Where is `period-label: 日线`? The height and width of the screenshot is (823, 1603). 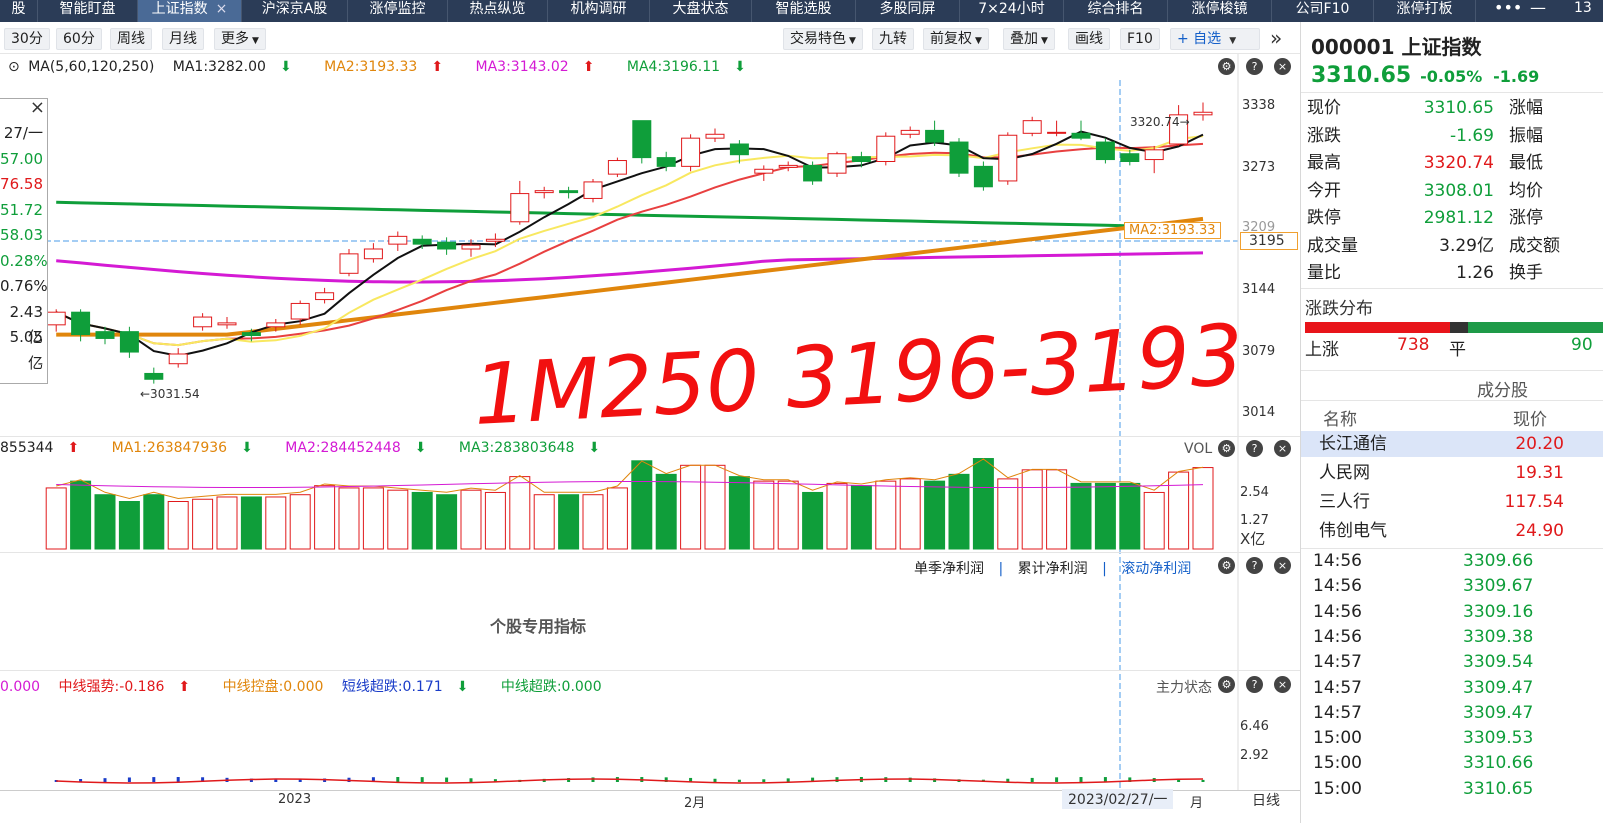 period-label: 日线 is located at coordinates (1266, 800).